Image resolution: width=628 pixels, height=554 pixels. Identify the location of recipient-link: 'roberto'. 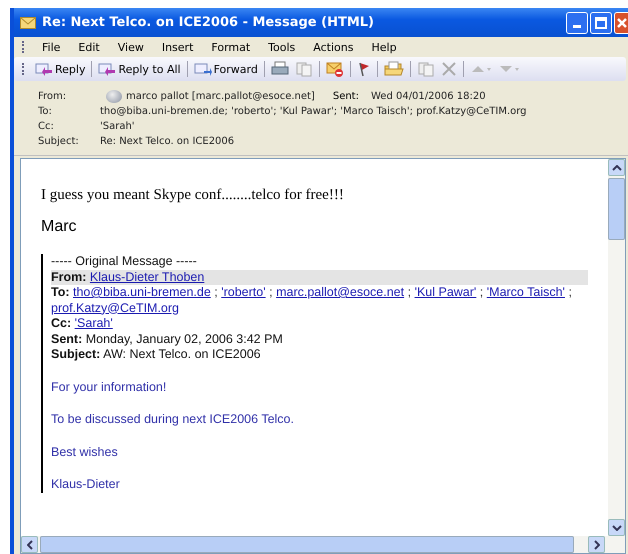
(243, 292).